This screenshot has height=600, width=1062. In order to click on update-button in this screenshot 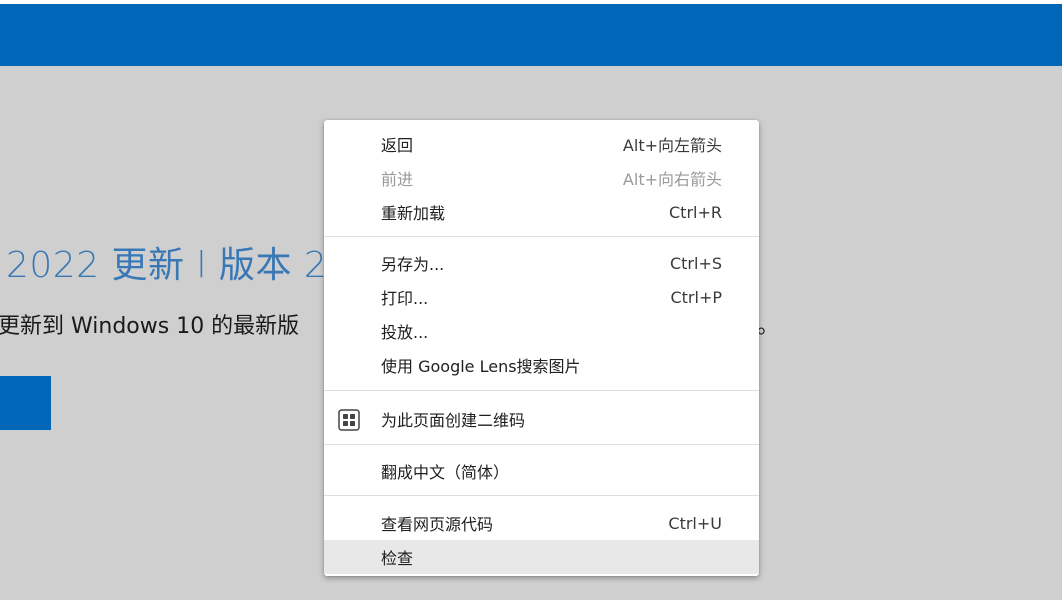, I will do `click(25, 403)`.